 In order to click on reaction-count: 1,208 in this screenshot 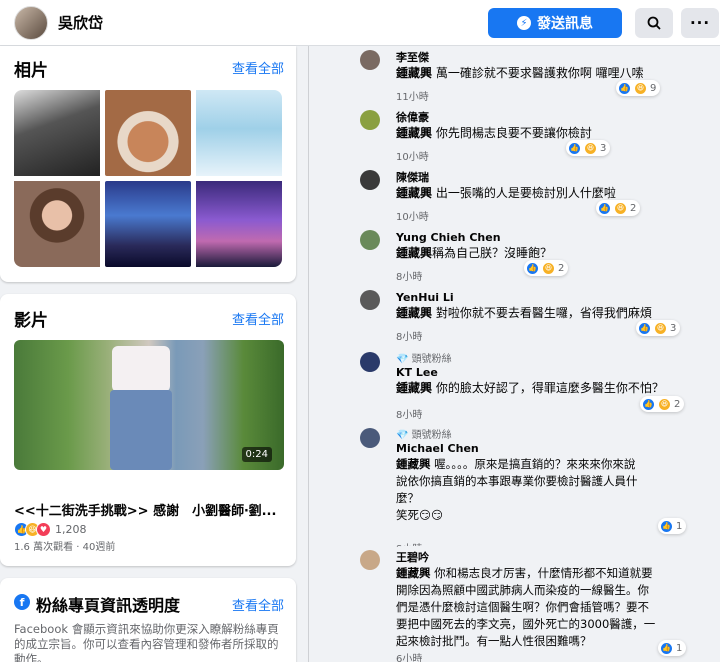, I will do `click(71, 529)`.